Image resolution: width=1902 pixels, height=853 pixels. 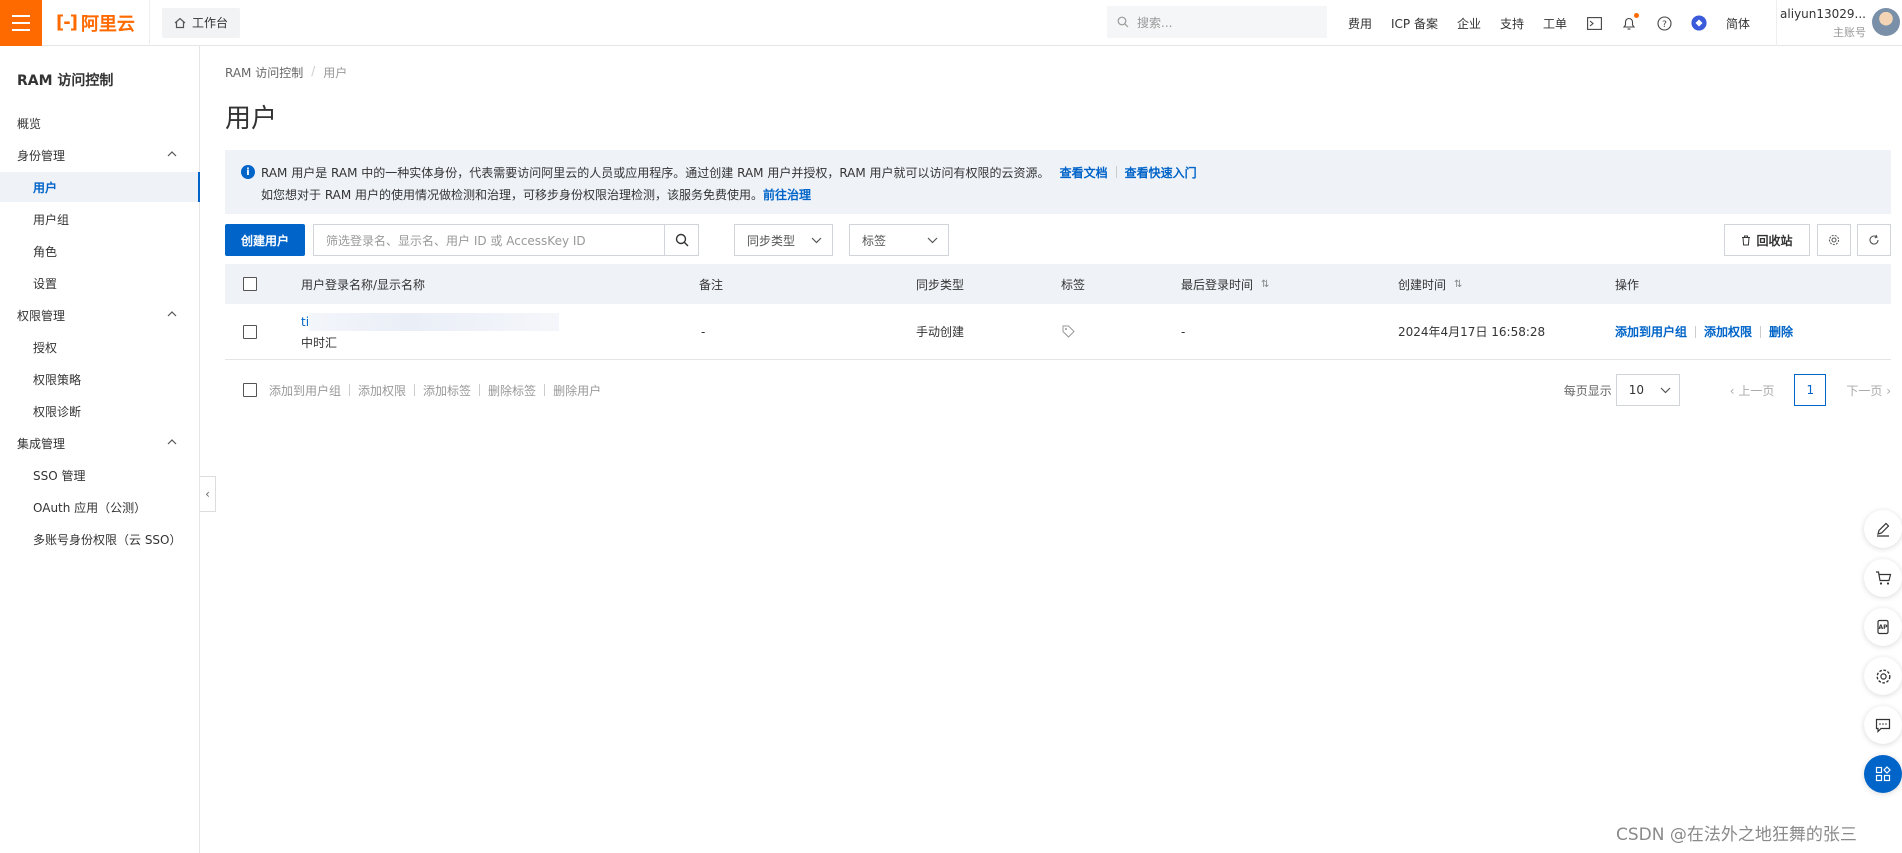 What do you see at coordinates (422, 390) in the screenshot?
I see `bulk-actions: 添加到用户组 添加权限 添加标签 删除标签 删除用户` at bounding box center [422, 390].